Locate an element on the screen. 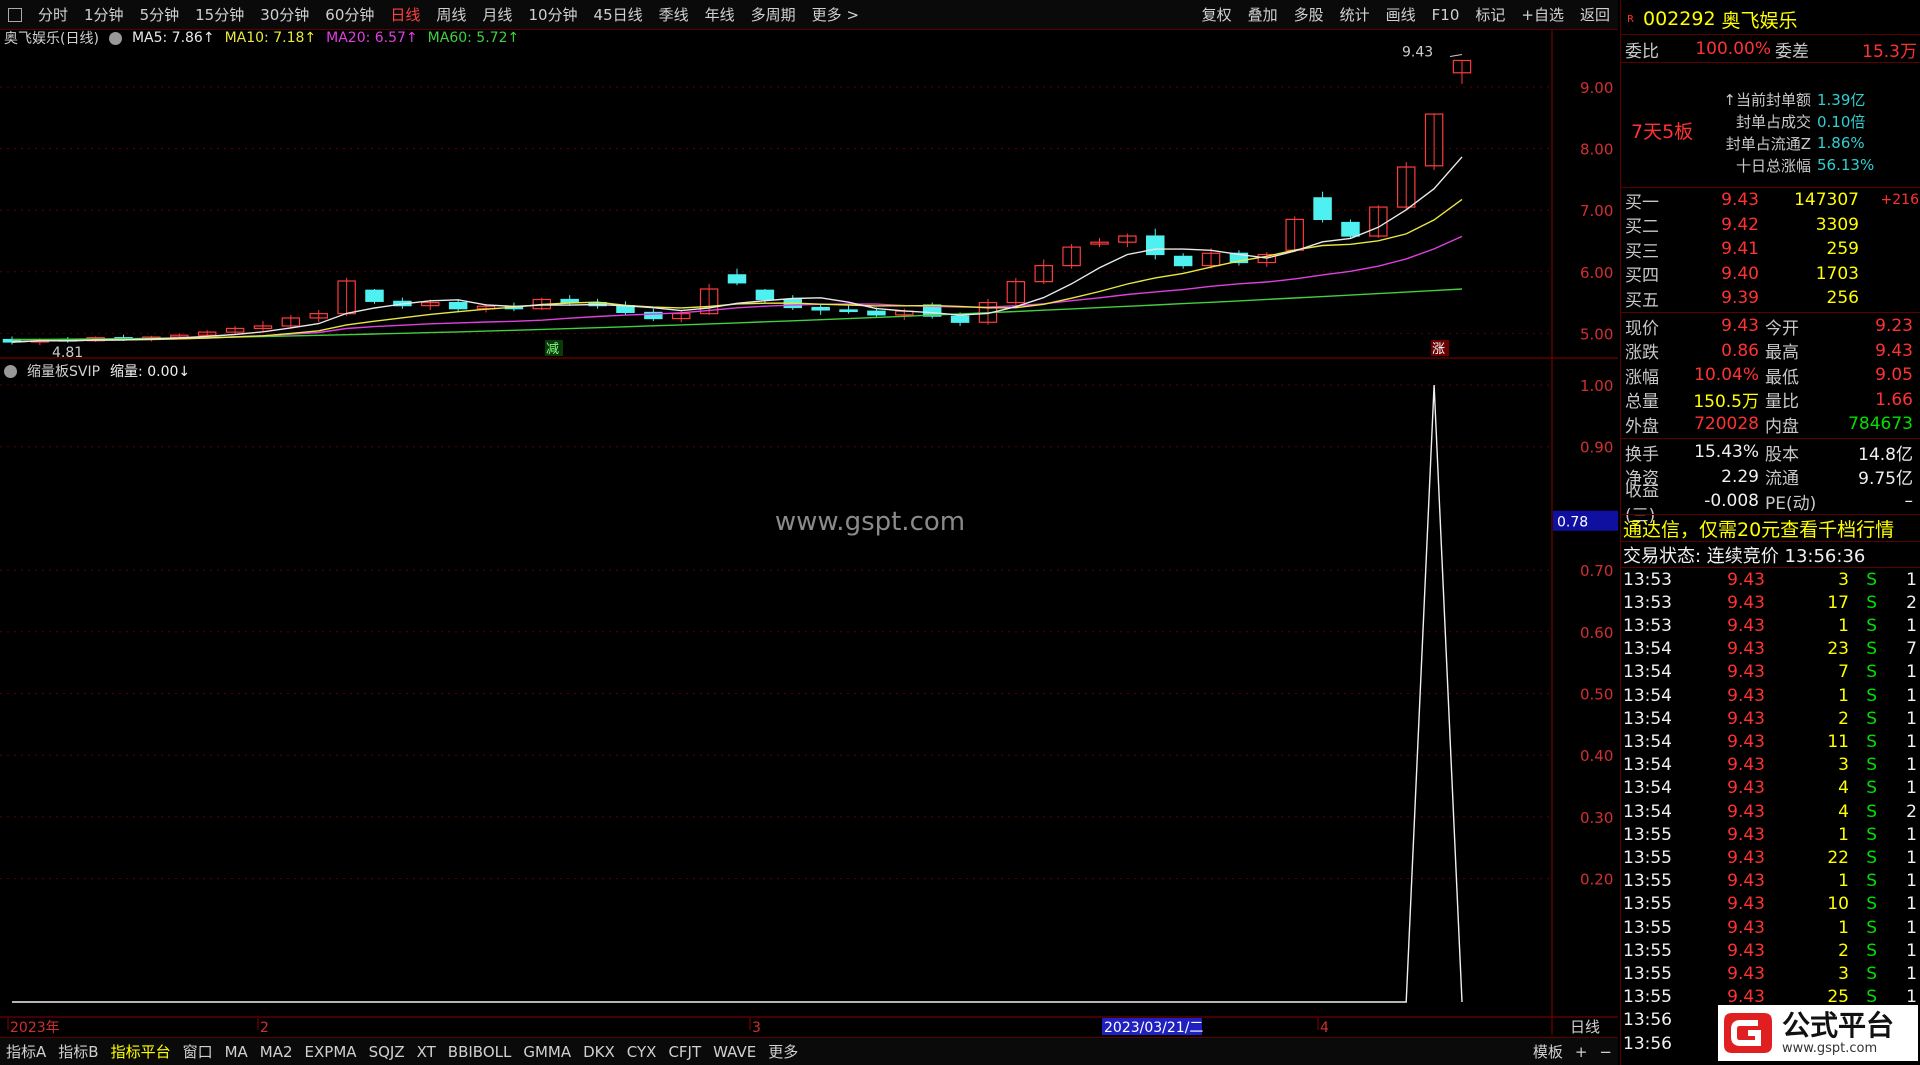 The height and width of the screenshot is (1065, 1920). indicator-tab: BBIBOLL is located at coordinates (480, 1052).